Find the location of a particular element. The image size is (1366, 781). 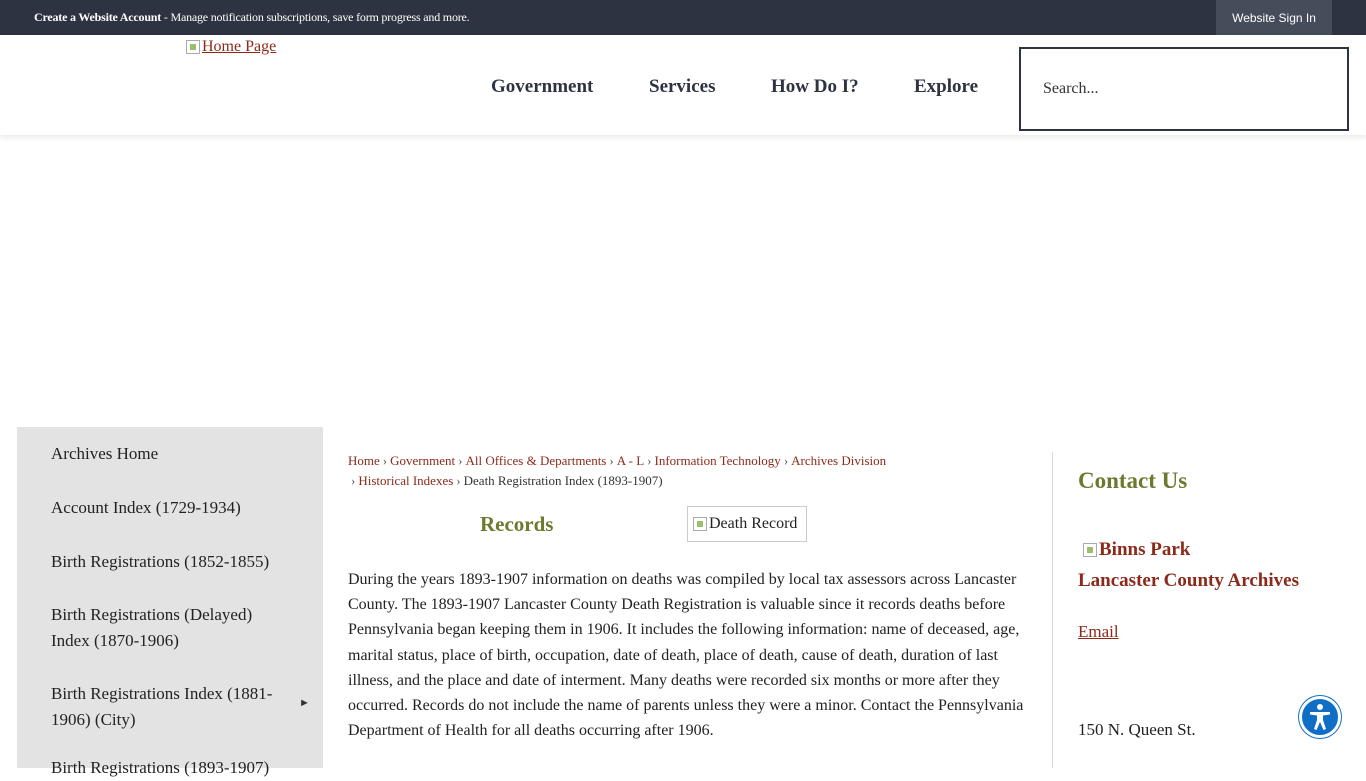

death-record-image: Death Record is located at coordinates (747, 524).